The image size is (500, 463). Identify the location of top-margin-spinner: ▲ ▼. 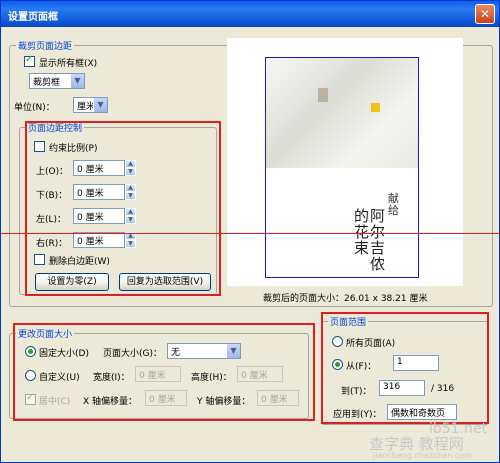
(130, 168).